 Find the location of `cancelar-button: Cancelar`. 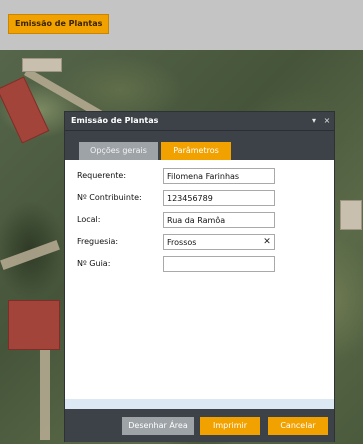

cancelar-button: Cancelar is located at coordinates (298, 426).